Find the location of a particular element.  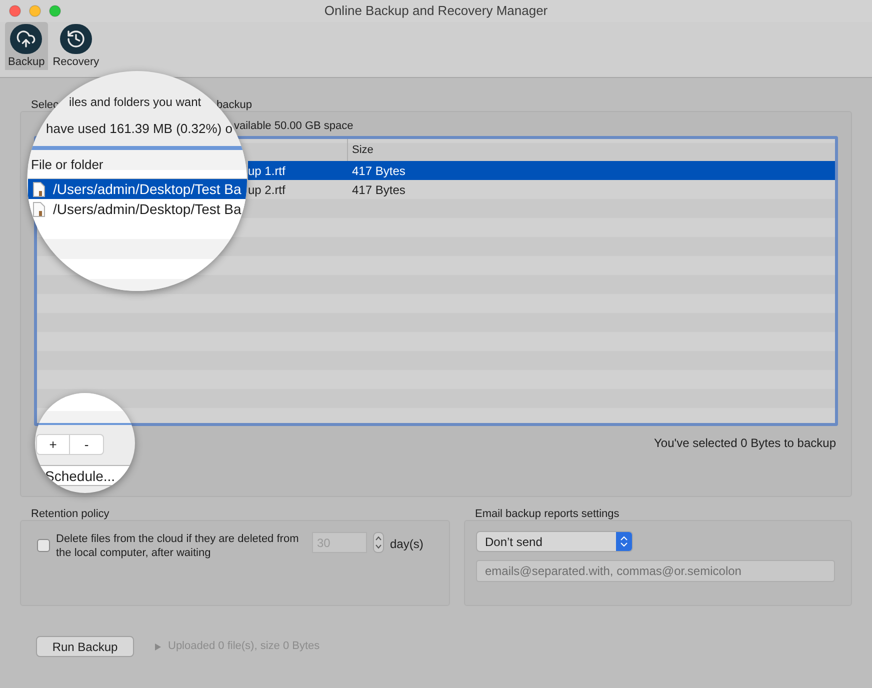

group-label: Selec is located at coordinates (45, 104).